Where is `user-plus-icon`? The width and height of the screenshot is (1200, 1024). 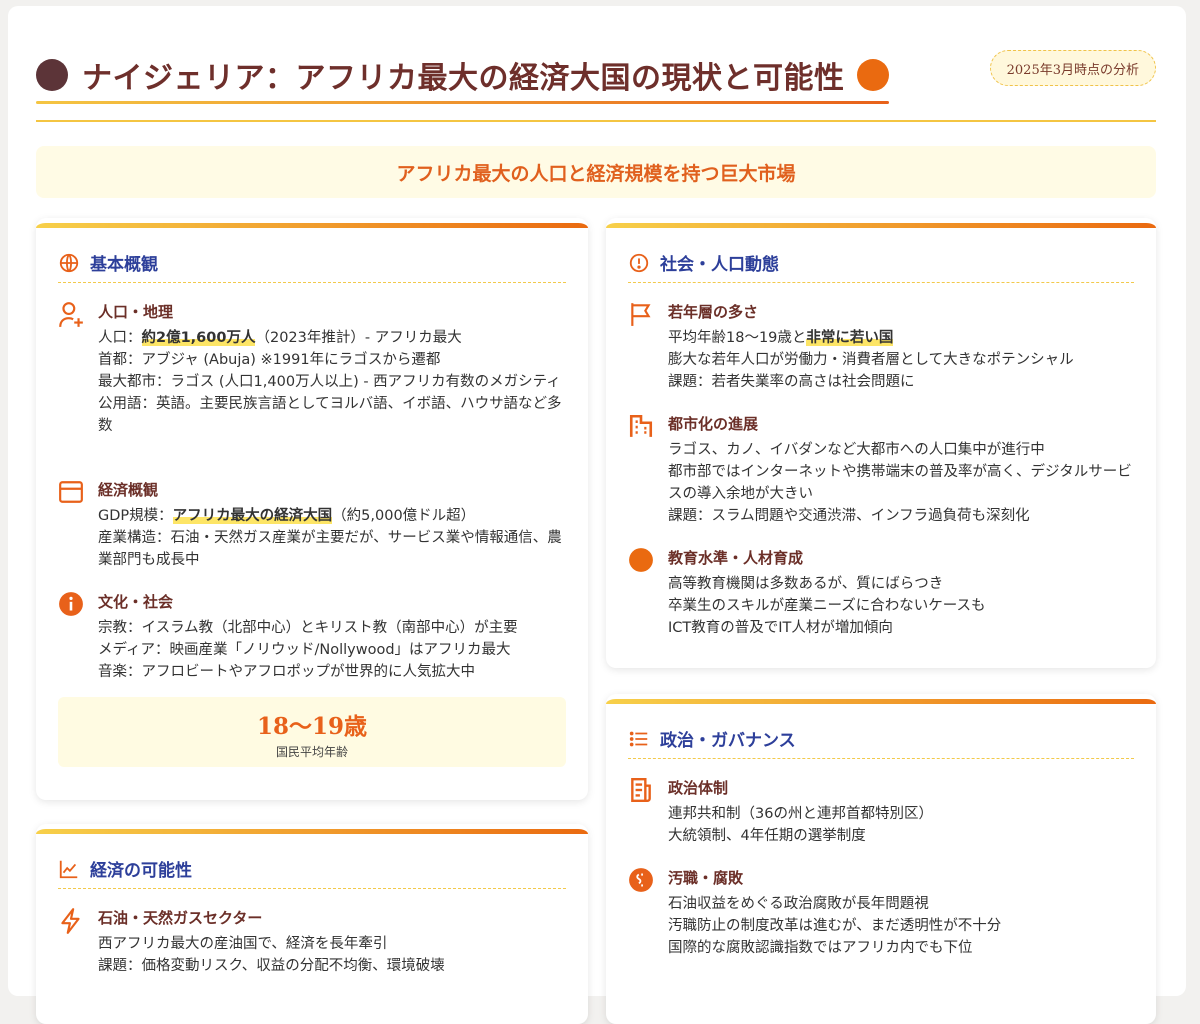 user-plus-icon is located at coordinates (72, 315).